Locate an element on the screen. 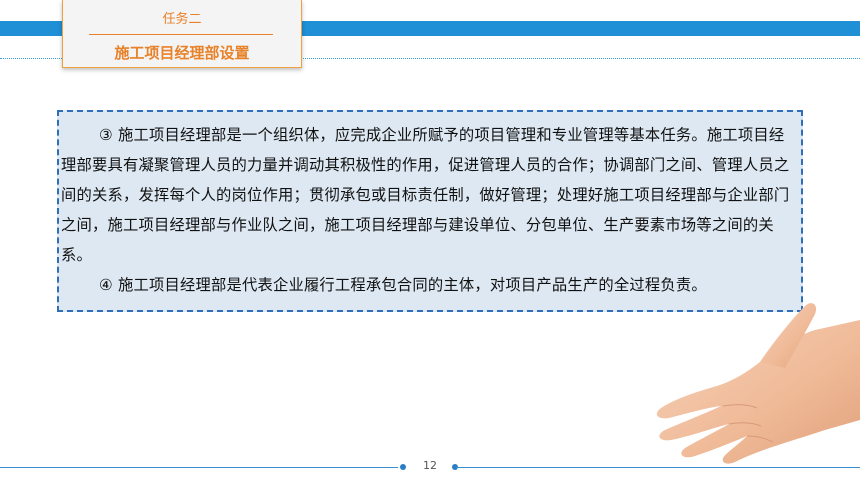 Image resolution: width=860 pixels, height=484 pixels. footer-dot-left is located at coordinates (403, 467).